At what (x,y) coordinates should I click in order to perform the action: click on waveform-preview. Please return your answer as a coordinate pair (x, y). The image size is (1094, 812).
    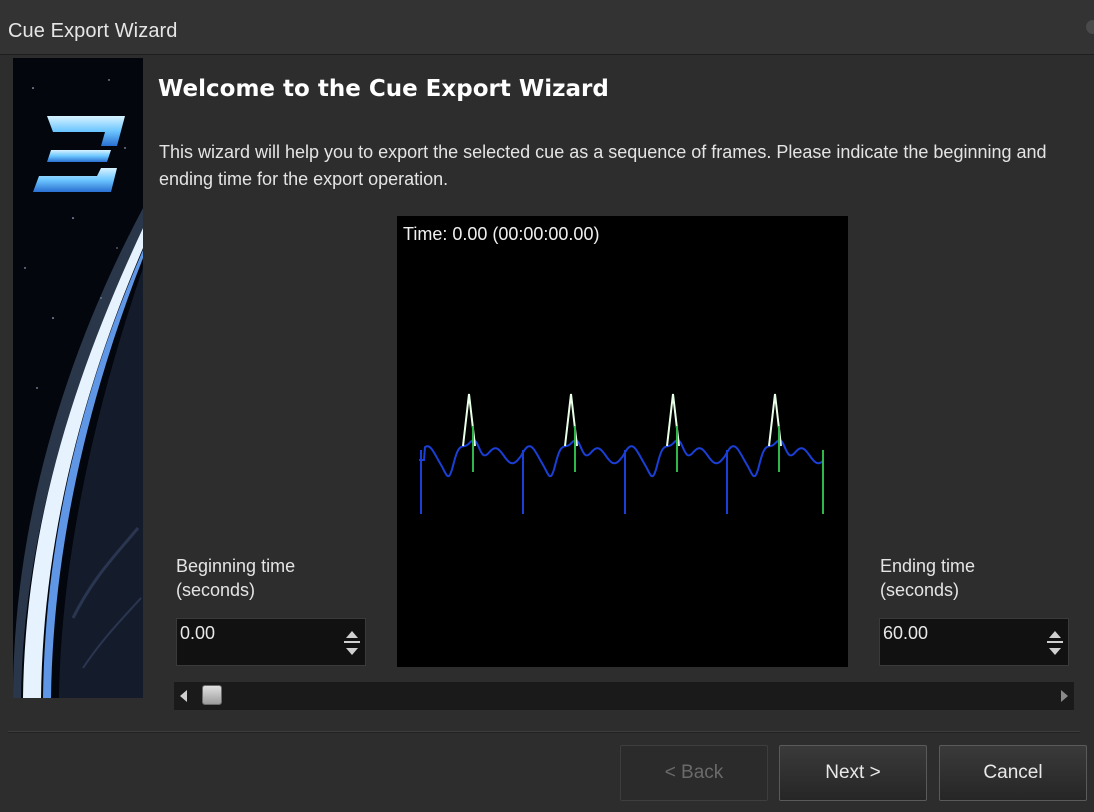
    Looking at the image, I should click on (621, 453).